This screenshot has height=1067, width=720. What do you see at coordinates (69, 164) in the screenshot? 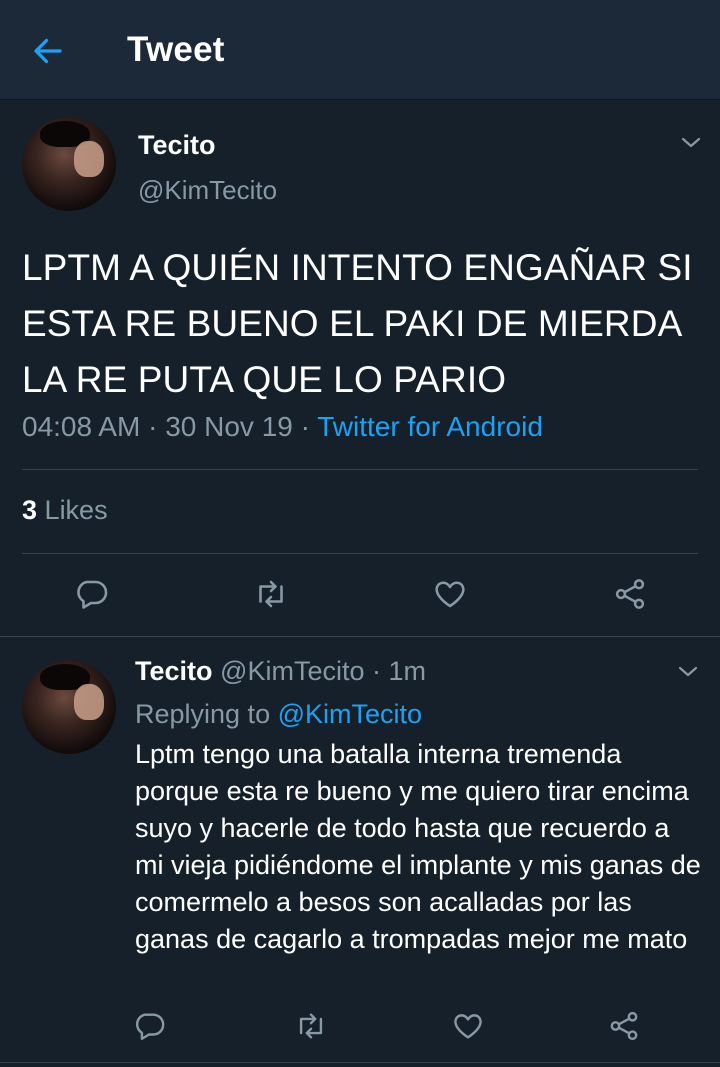
I see `avatar` at bounding box center [69, 164].